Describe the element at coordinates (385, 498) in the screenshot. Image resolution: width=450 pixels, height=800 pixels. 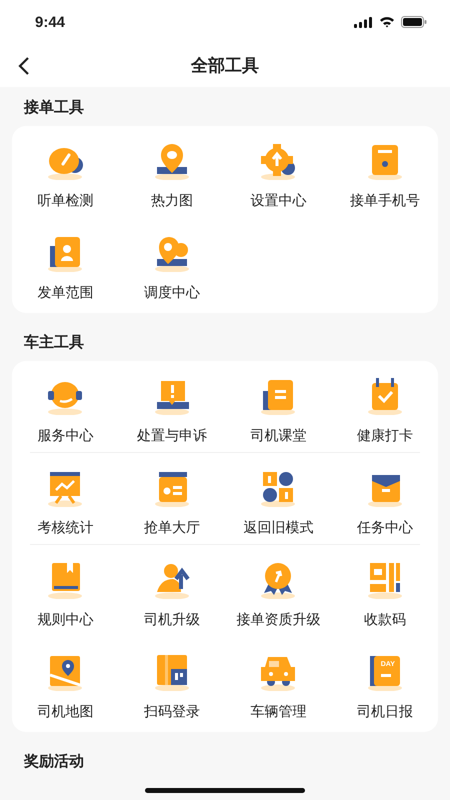
I see `tool-item: 任务中心` at that location.